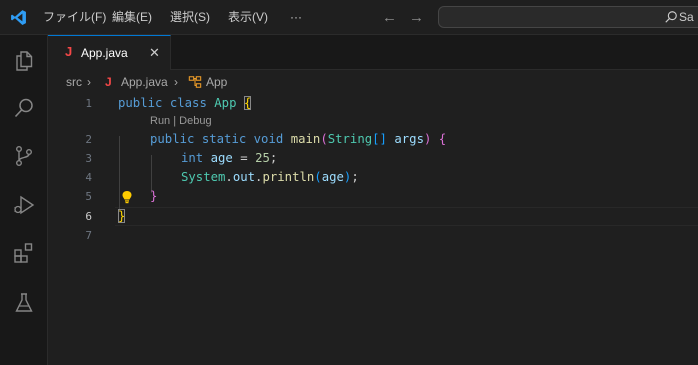  Describe the element at coordinates (373, 82) in the screenshot. I see `breadcrumb: src › J App.java › App` at that location.